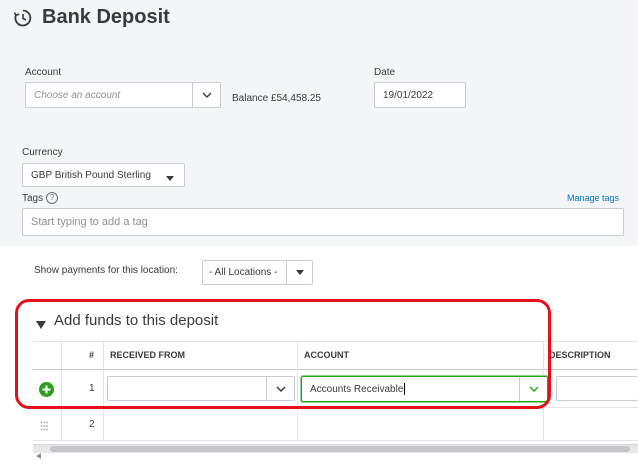 The height and width of the screenshot is (464, 638). What do you see at coordinates (335, 341) in the screenshot?
I see `grid-top-border` at bounding box center [335, 341].